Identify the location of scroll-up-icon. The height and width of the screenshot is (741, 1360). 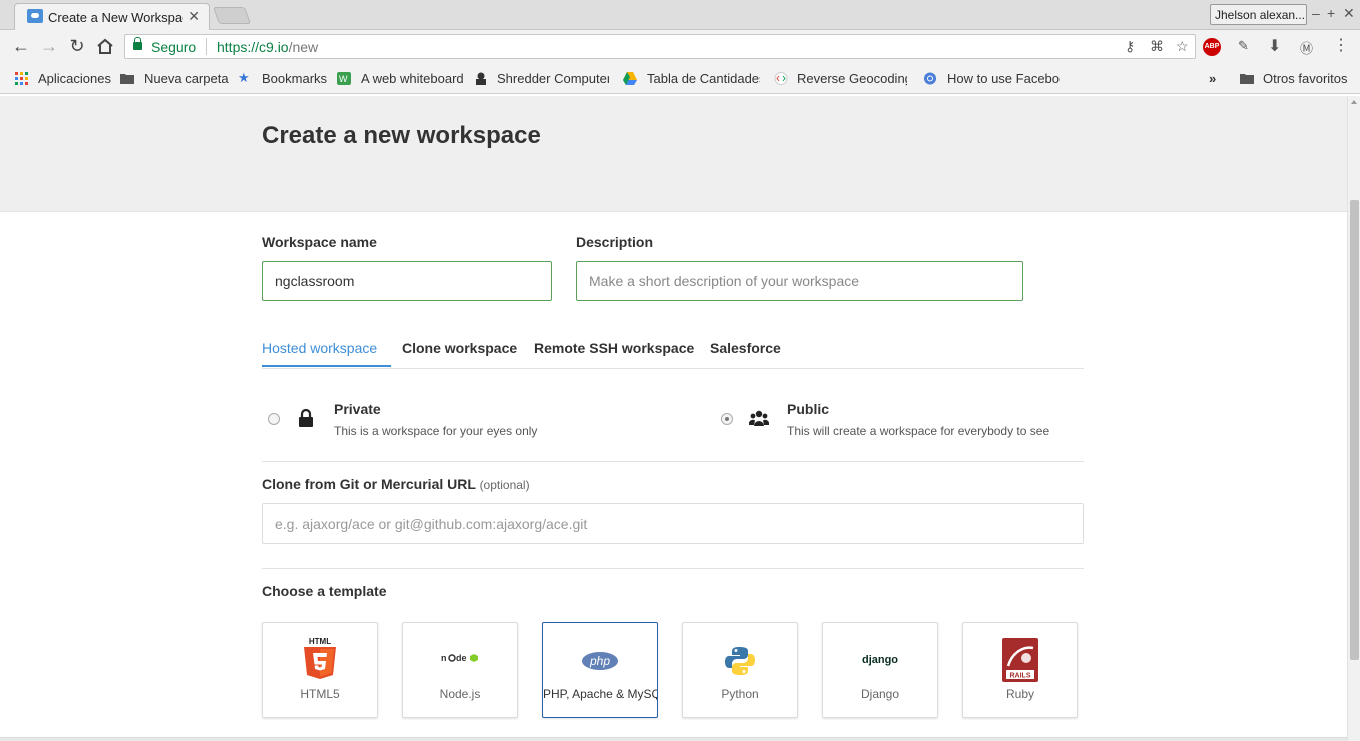
(1354, 102).